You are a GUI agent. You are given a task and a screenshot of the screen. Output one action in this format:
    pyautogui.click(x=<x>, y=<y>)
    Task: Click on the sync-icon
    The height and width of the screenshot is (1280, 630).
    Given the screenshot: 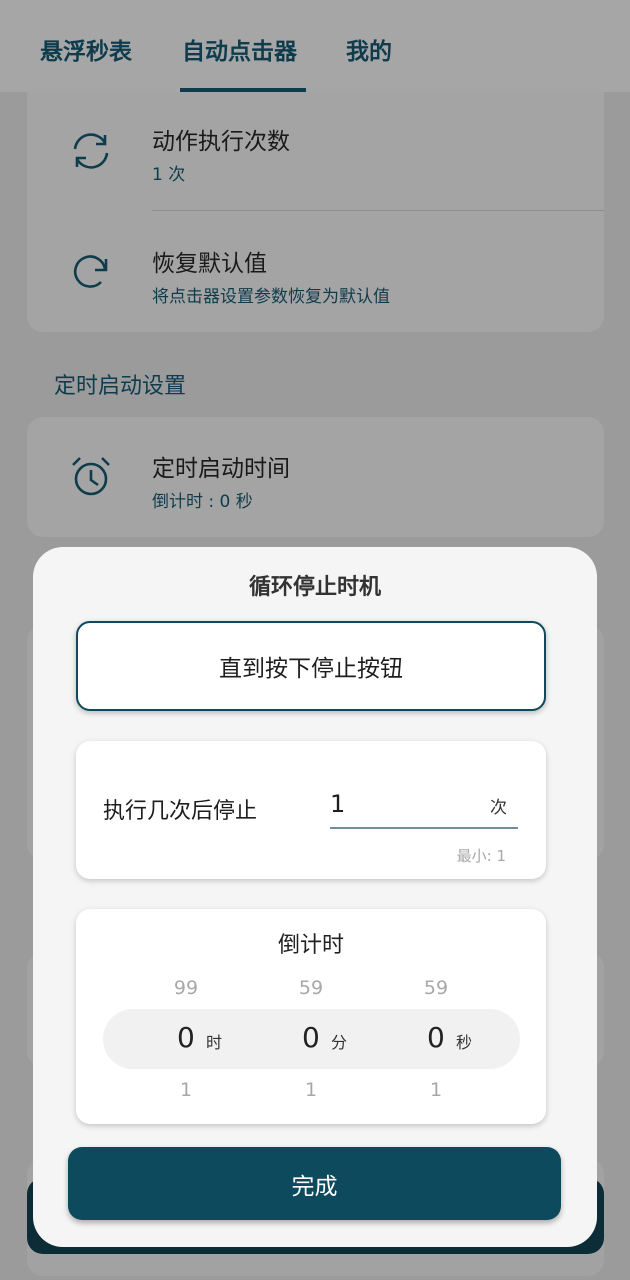 What is the action you would take?
    pyautogui.click(x=91, y=151)
    